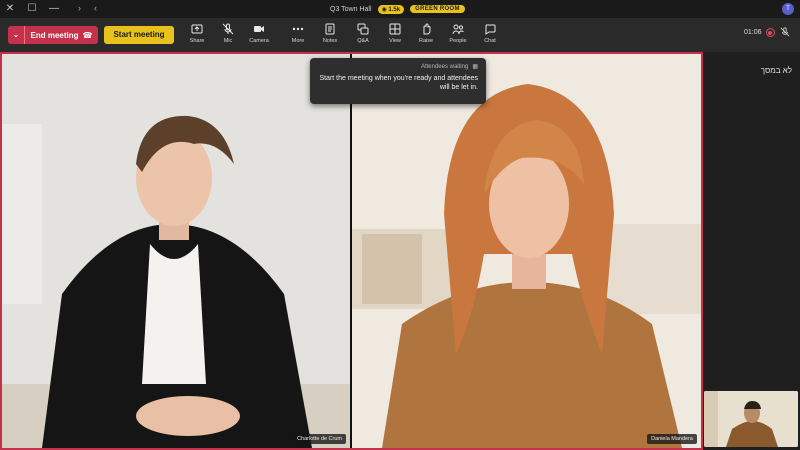 Image resolution: width=800 pixels, height=450 pixels. I want to click on qa-button: Q&A, so click(363, 36).